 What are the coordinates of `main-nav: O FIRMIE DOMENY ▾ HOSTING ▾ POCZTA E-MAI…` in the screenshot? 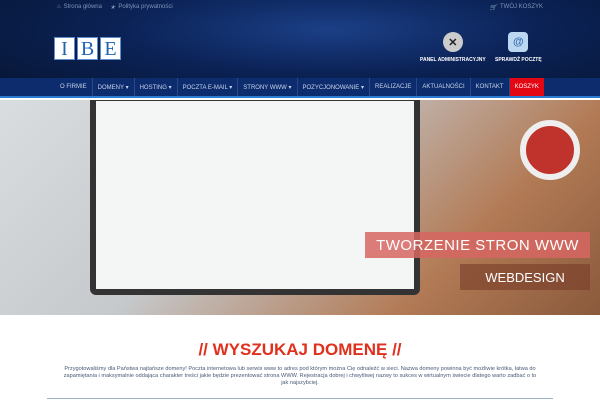 It's located at (300, 88).